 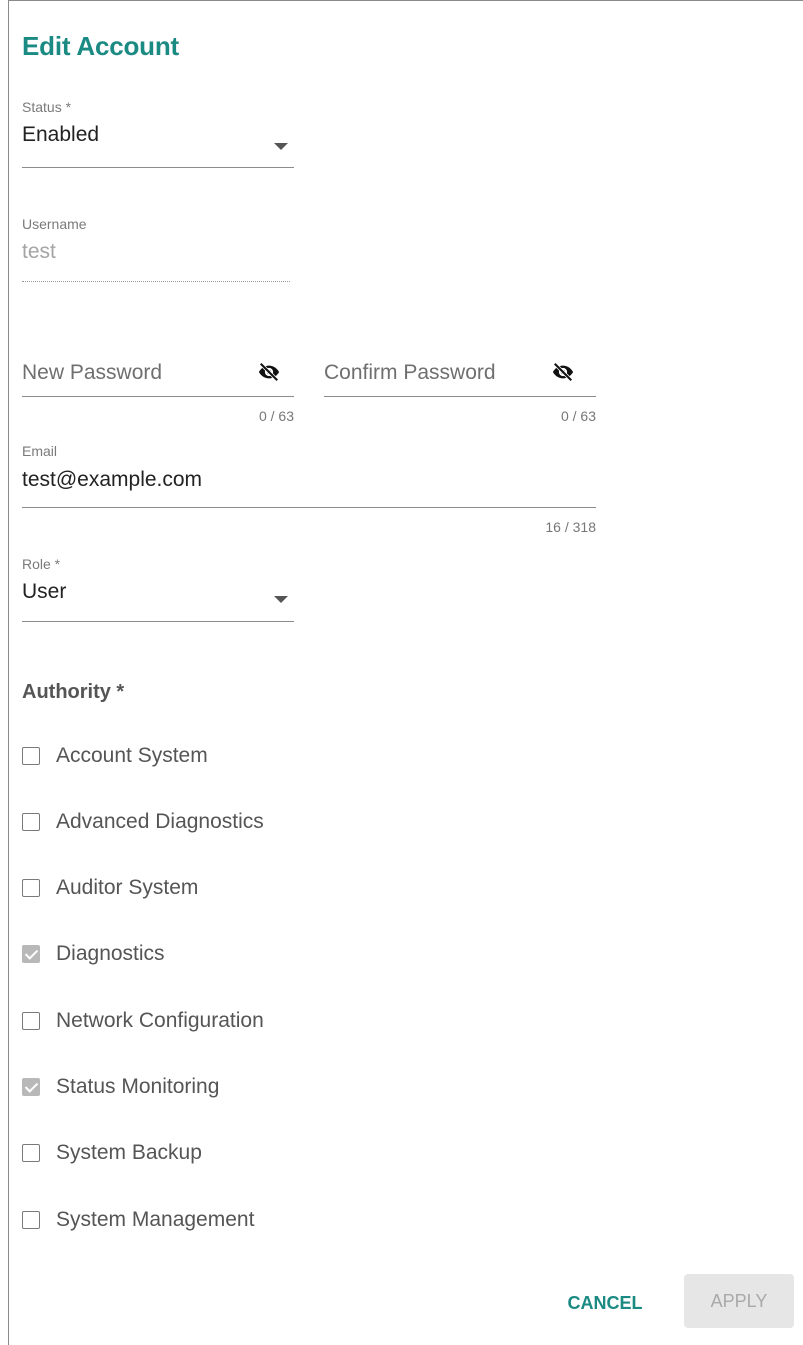 I want to click on checkbox-label: Status Monitoring, so click(x=138, y=1086).